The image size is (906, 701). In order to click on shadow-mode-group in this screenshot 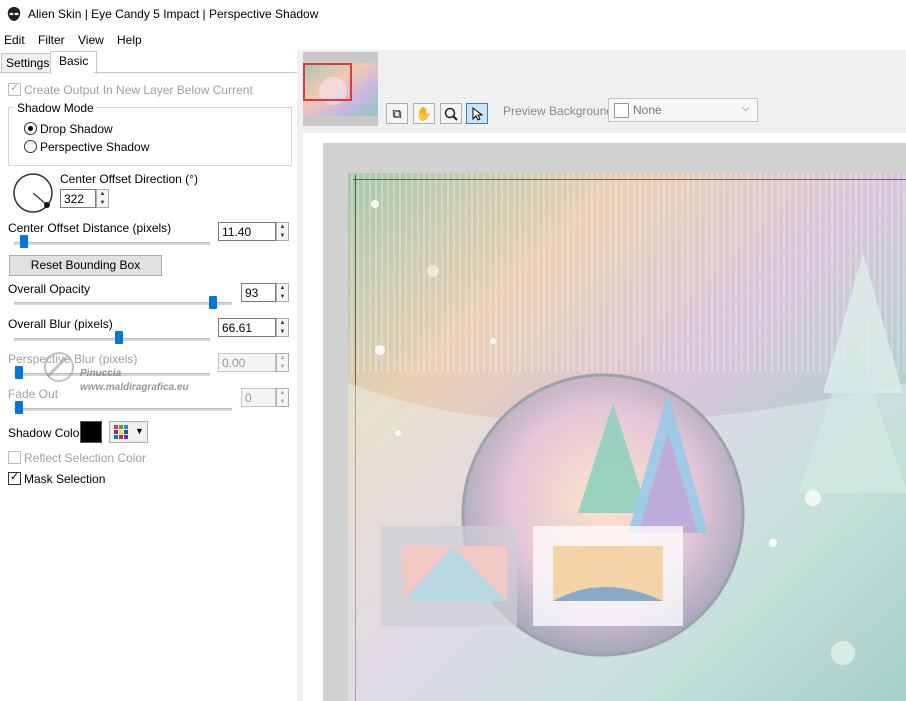, I will do `click(150, 136)`.